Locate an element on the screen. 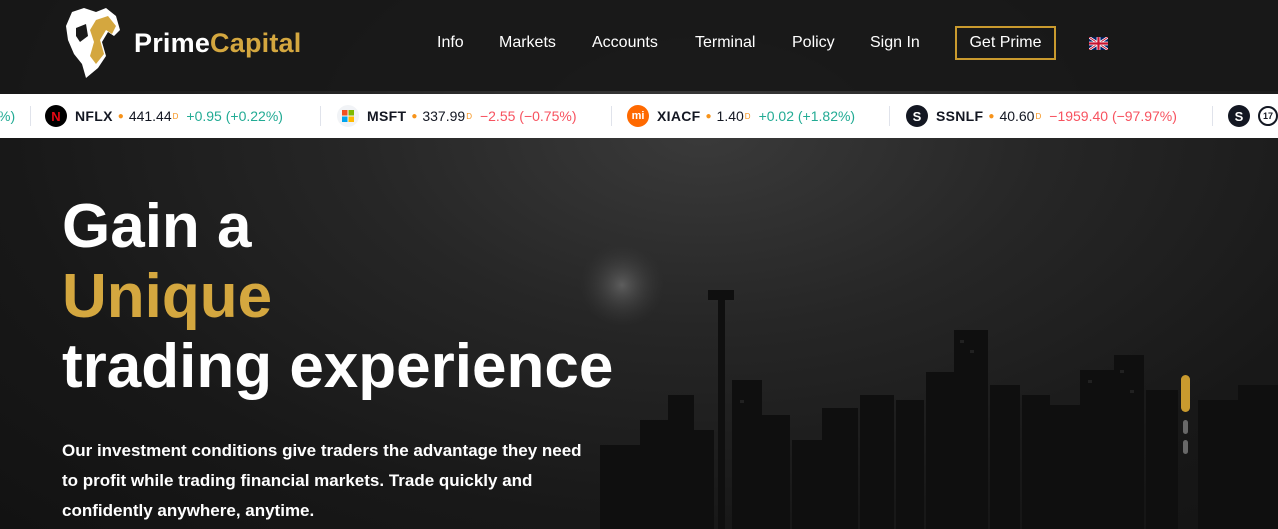  nav-item-markets: Markets is located at coordinates (527, 43).